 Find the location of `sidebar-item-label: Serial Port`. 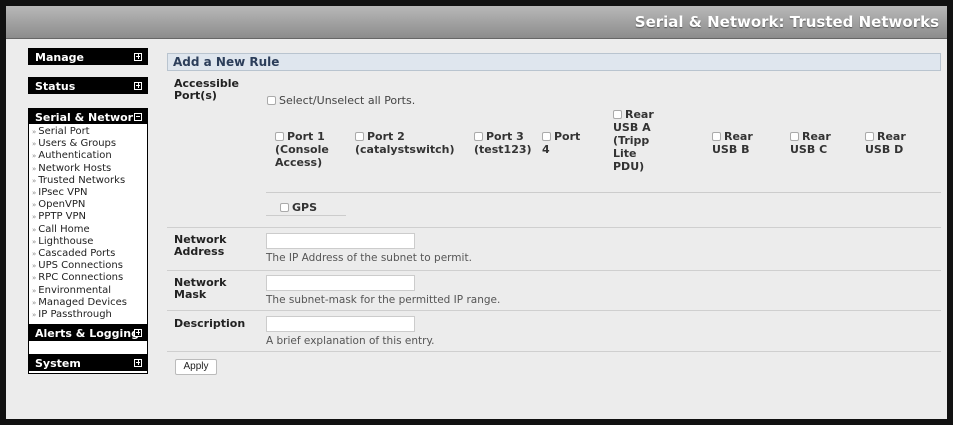

sidebar-item-label: Serial Port is located at coordinates (64, 131).